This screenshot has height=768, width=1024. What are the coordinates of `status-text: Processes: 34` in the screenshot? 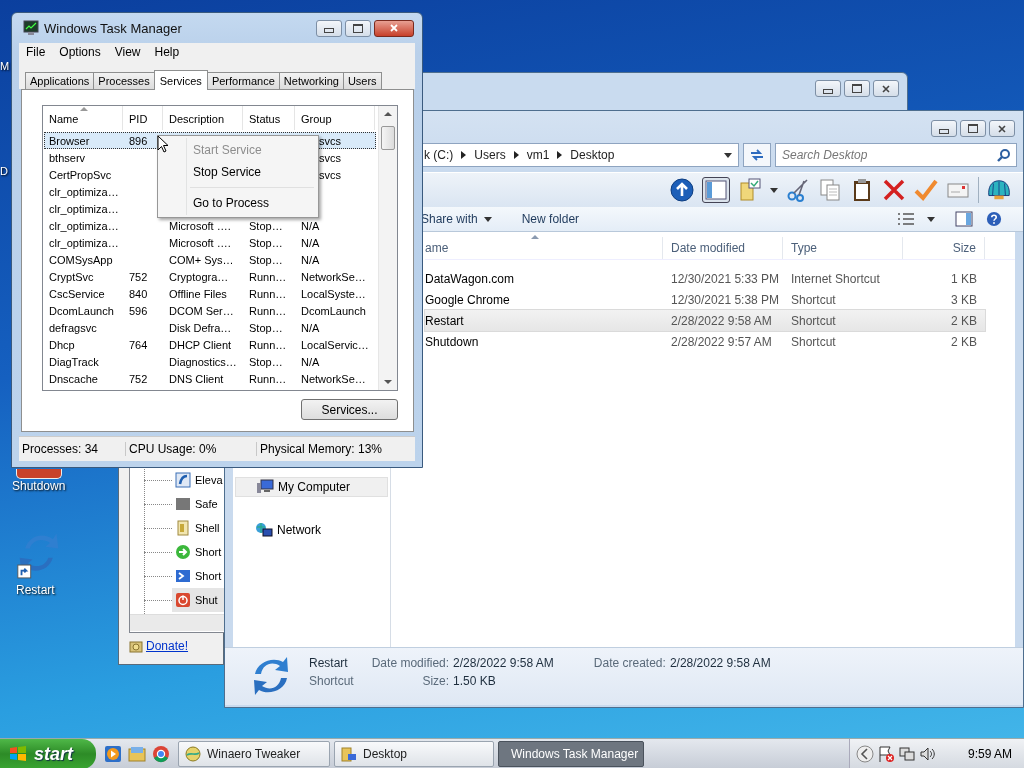 It's located at (72, 449).